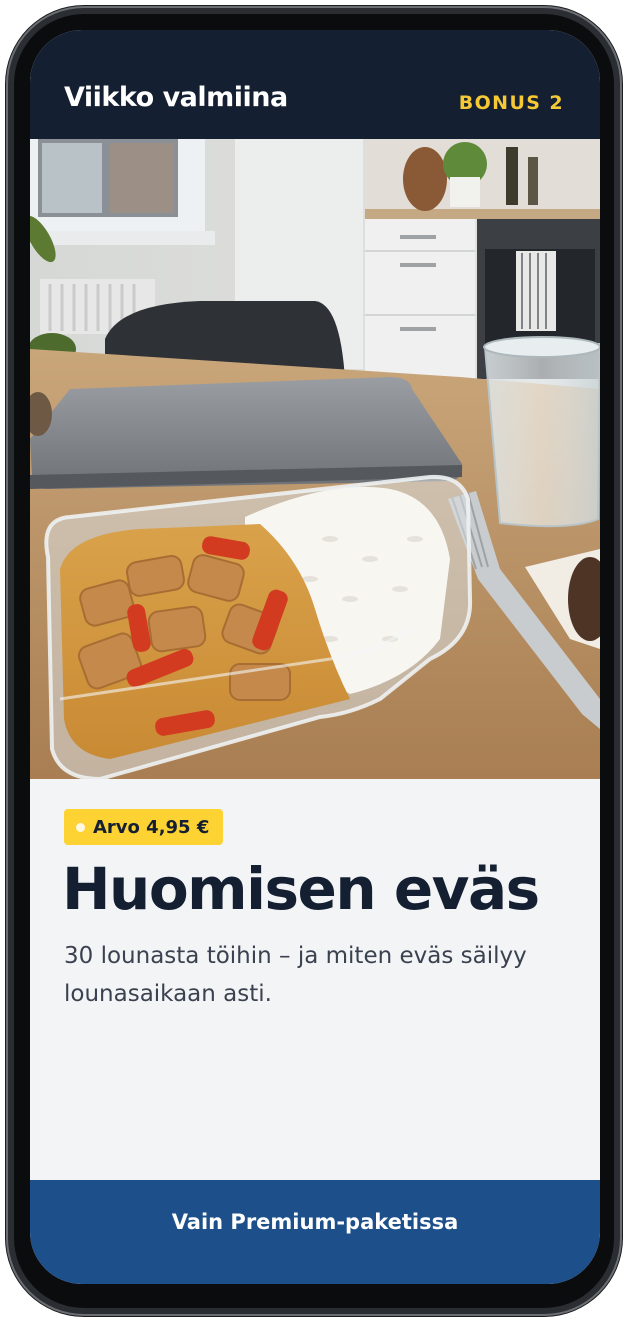  I want to click on bonus-label: BONUS 2, so click(511, 103).